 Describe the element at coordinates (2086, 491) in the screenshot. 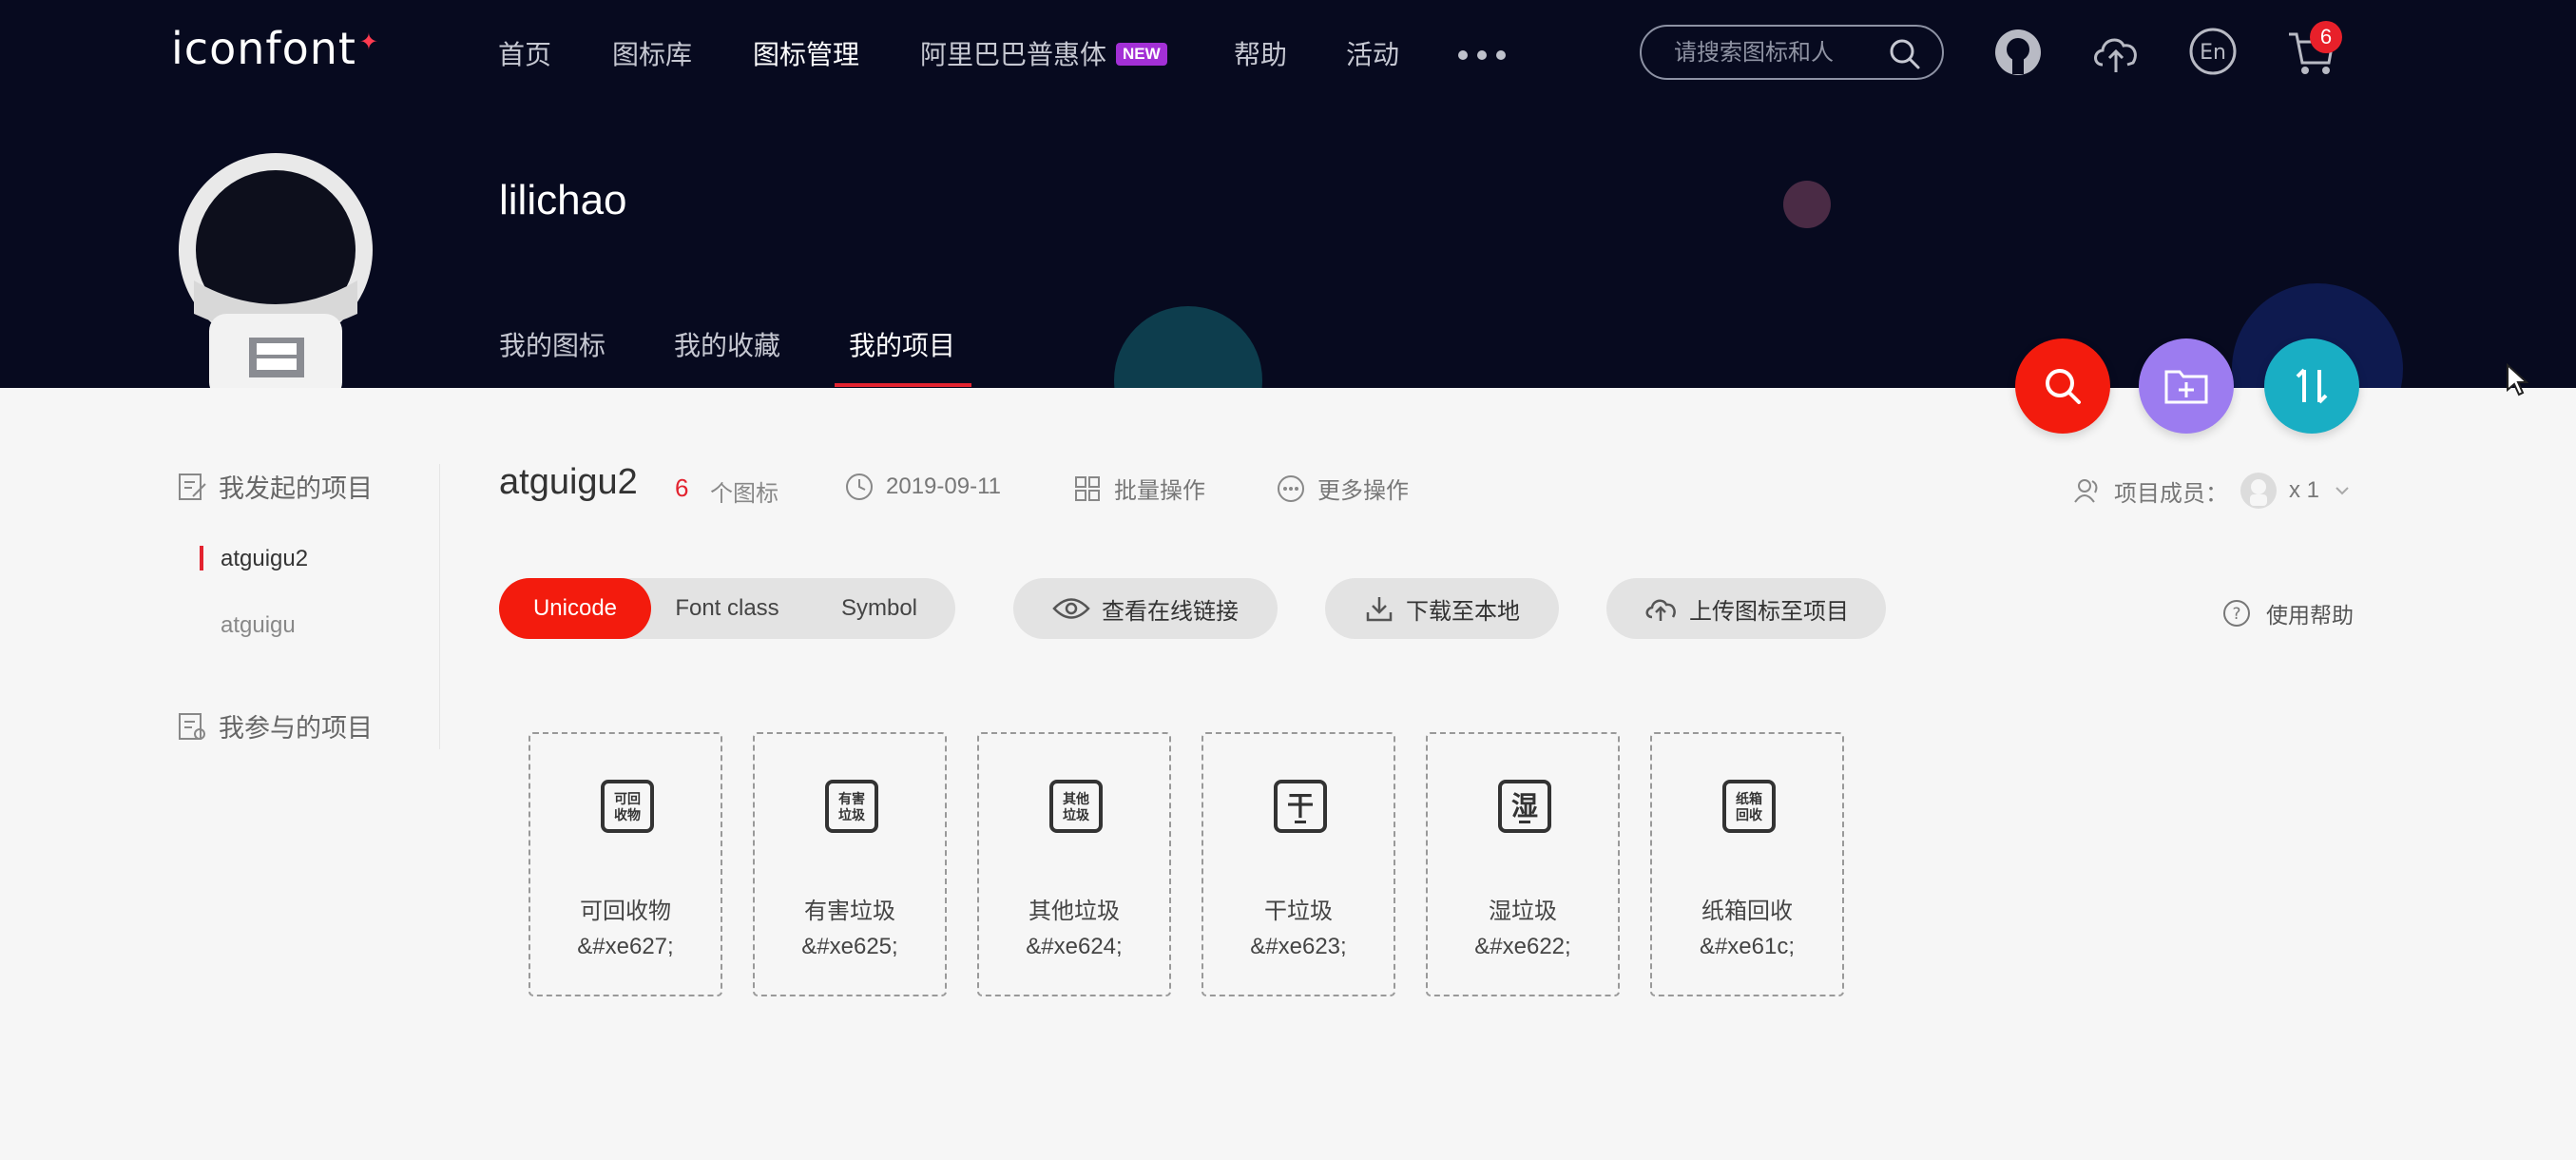

I see `members-icon` at that location.